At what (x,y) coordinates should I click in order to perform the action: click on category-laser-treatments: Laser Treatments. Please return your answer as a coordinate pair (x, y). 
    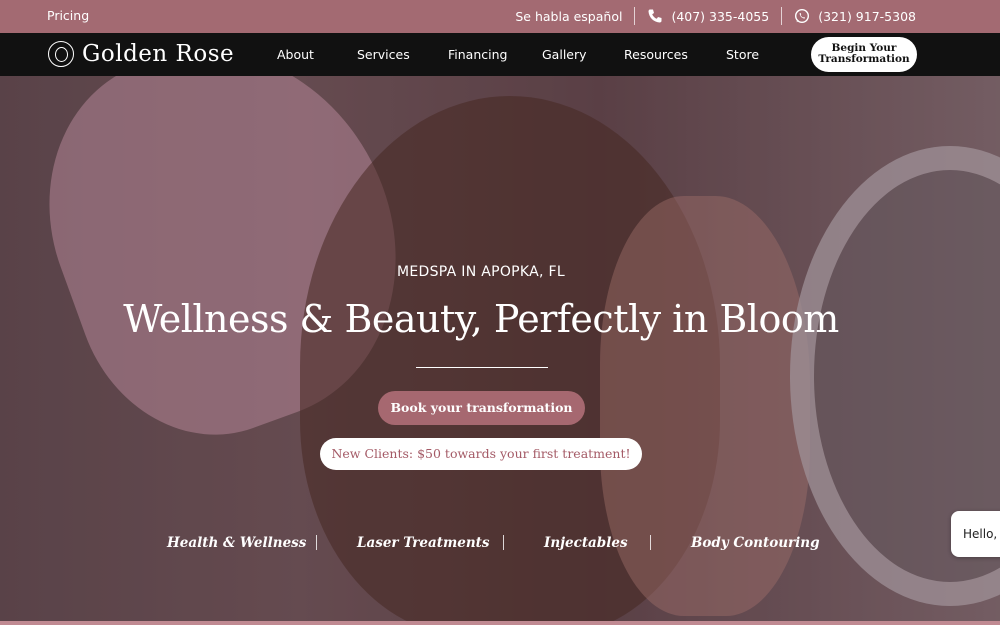
    Looking at the image, I should click on (423, 543).